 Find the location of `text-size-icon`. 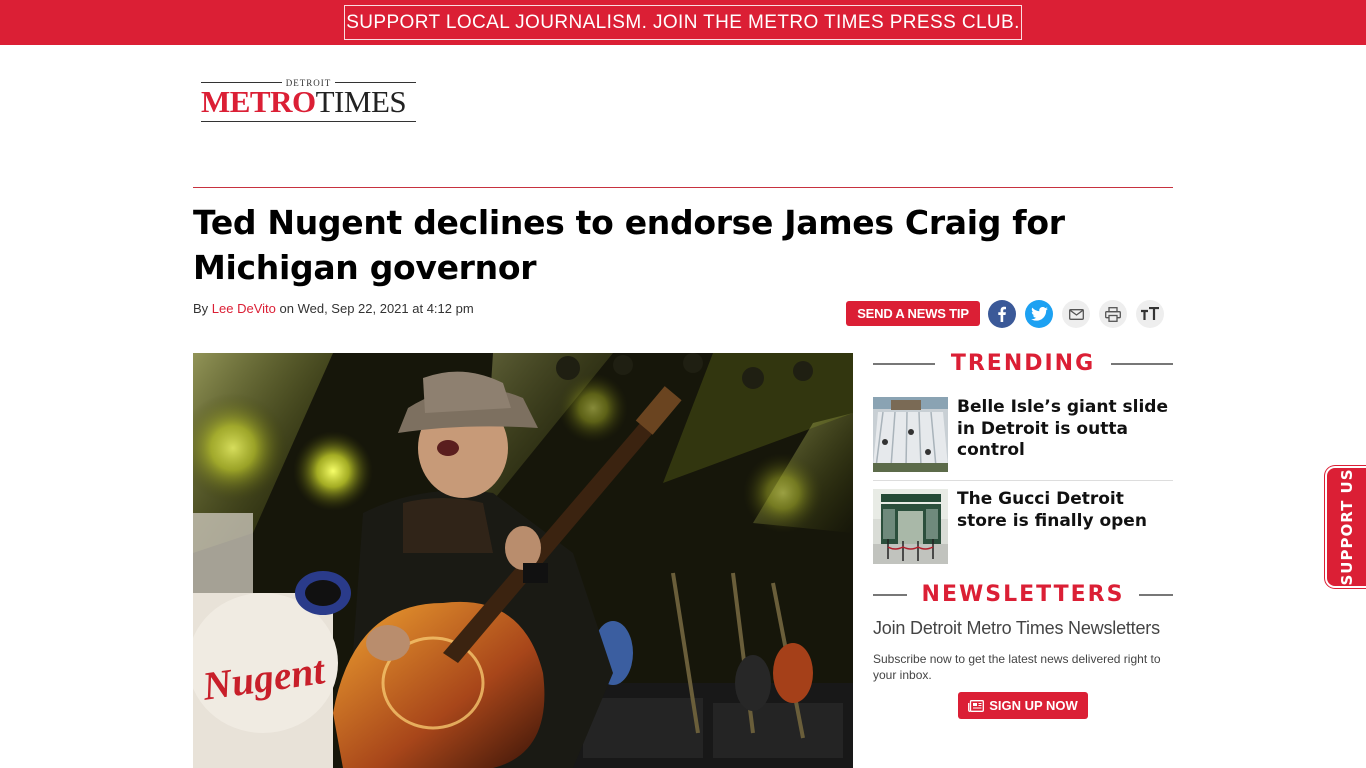

text-size-icon is located at coordinates (1150, 313).